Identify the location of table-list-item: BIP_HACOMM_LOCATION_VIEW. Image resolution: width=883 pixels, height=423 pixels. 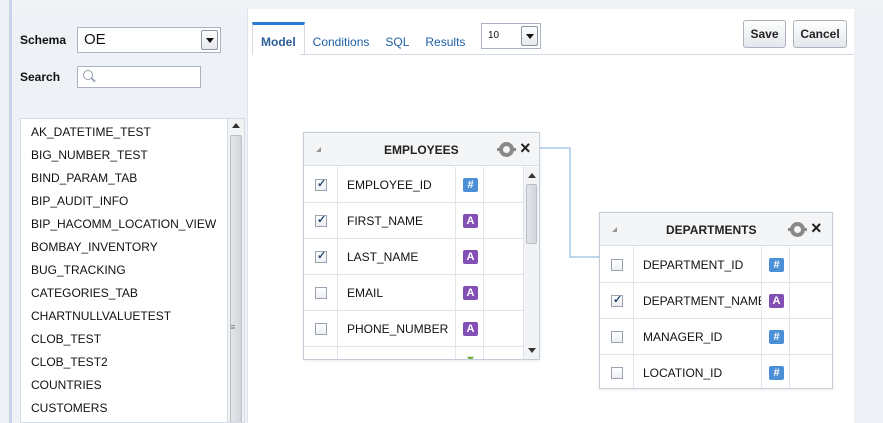
(132, 224).